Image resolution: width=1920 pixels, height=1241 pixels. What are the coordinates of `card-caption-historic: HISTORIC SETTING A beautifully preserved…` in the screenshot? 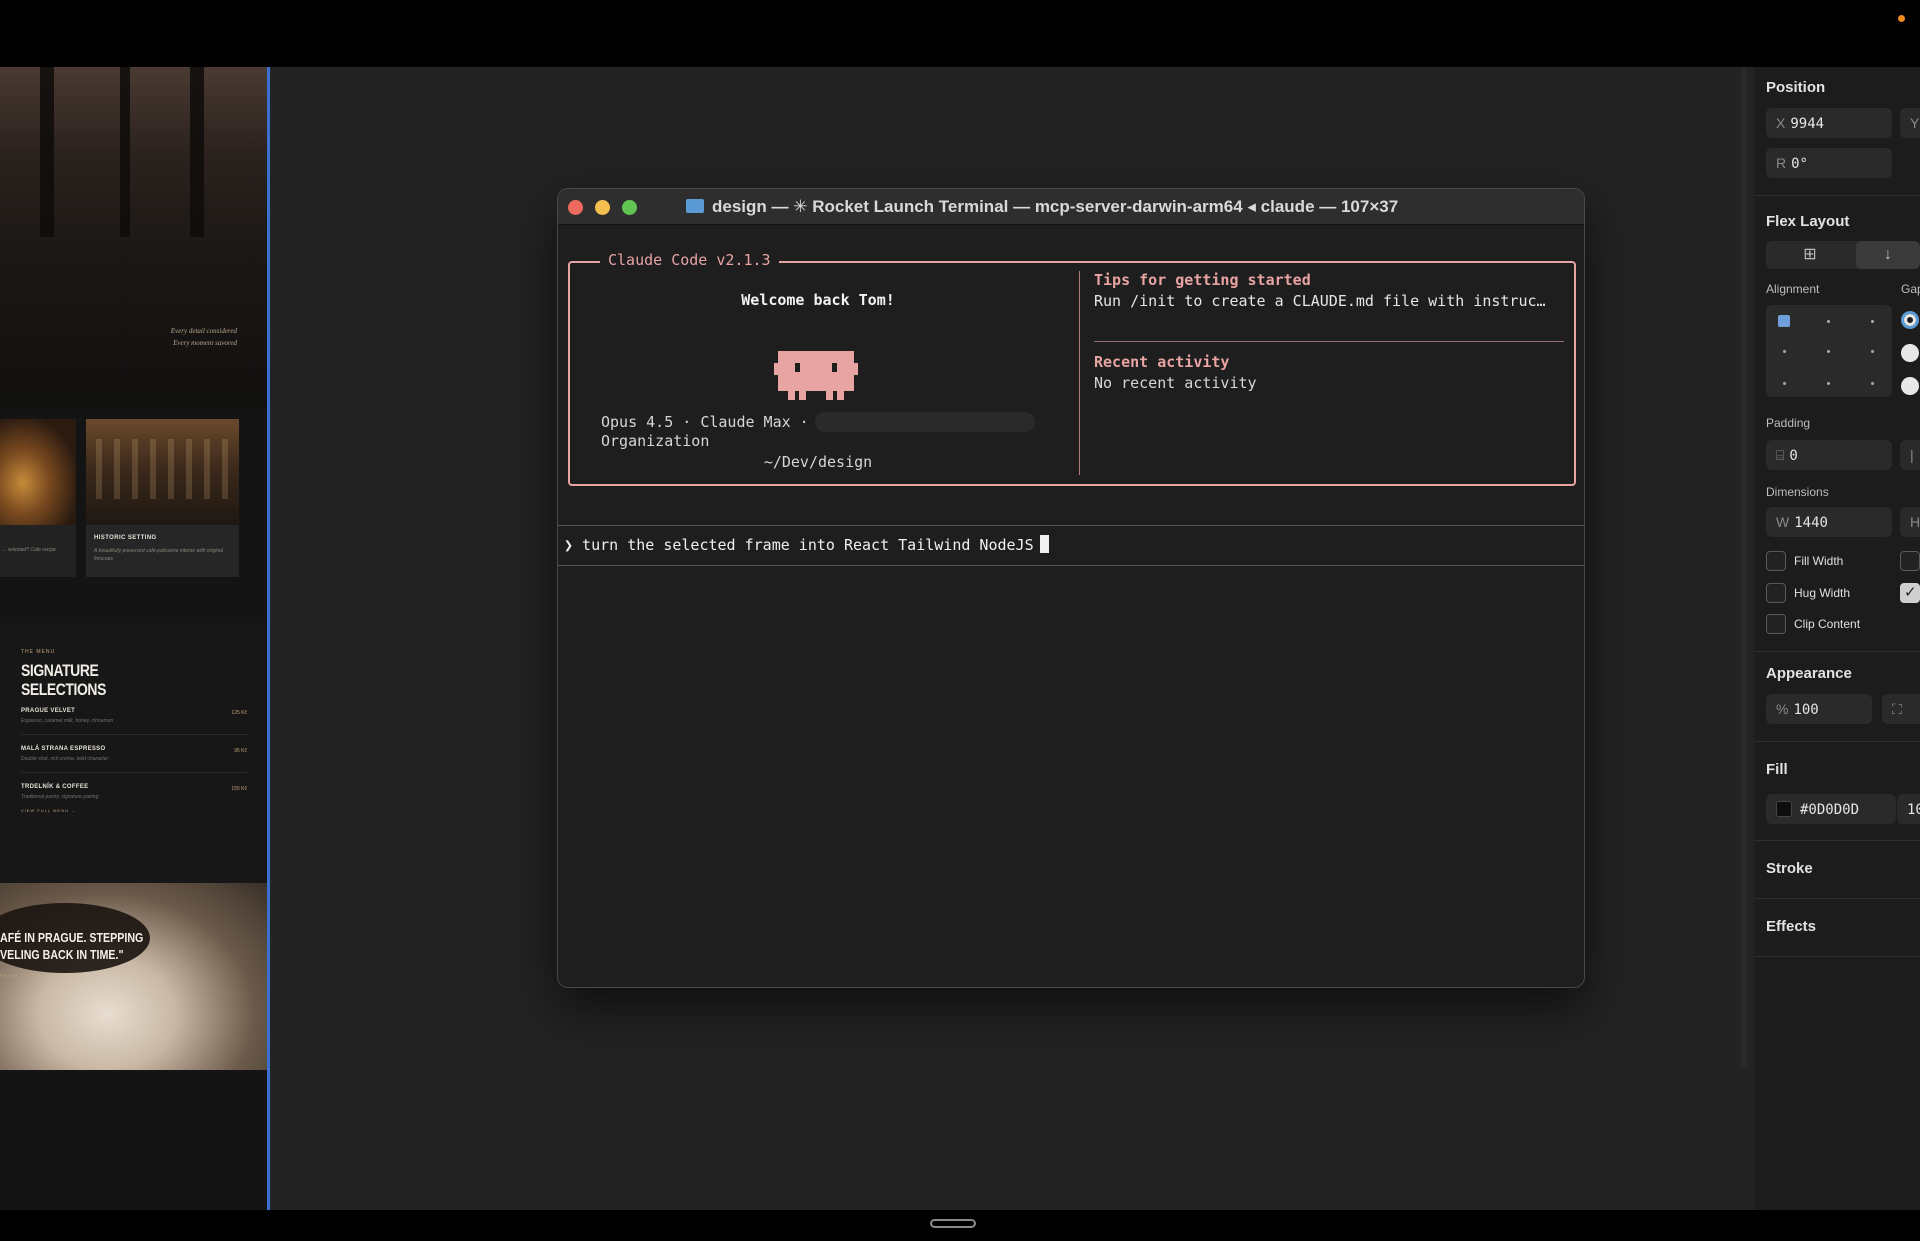 It's located at (162, 551).